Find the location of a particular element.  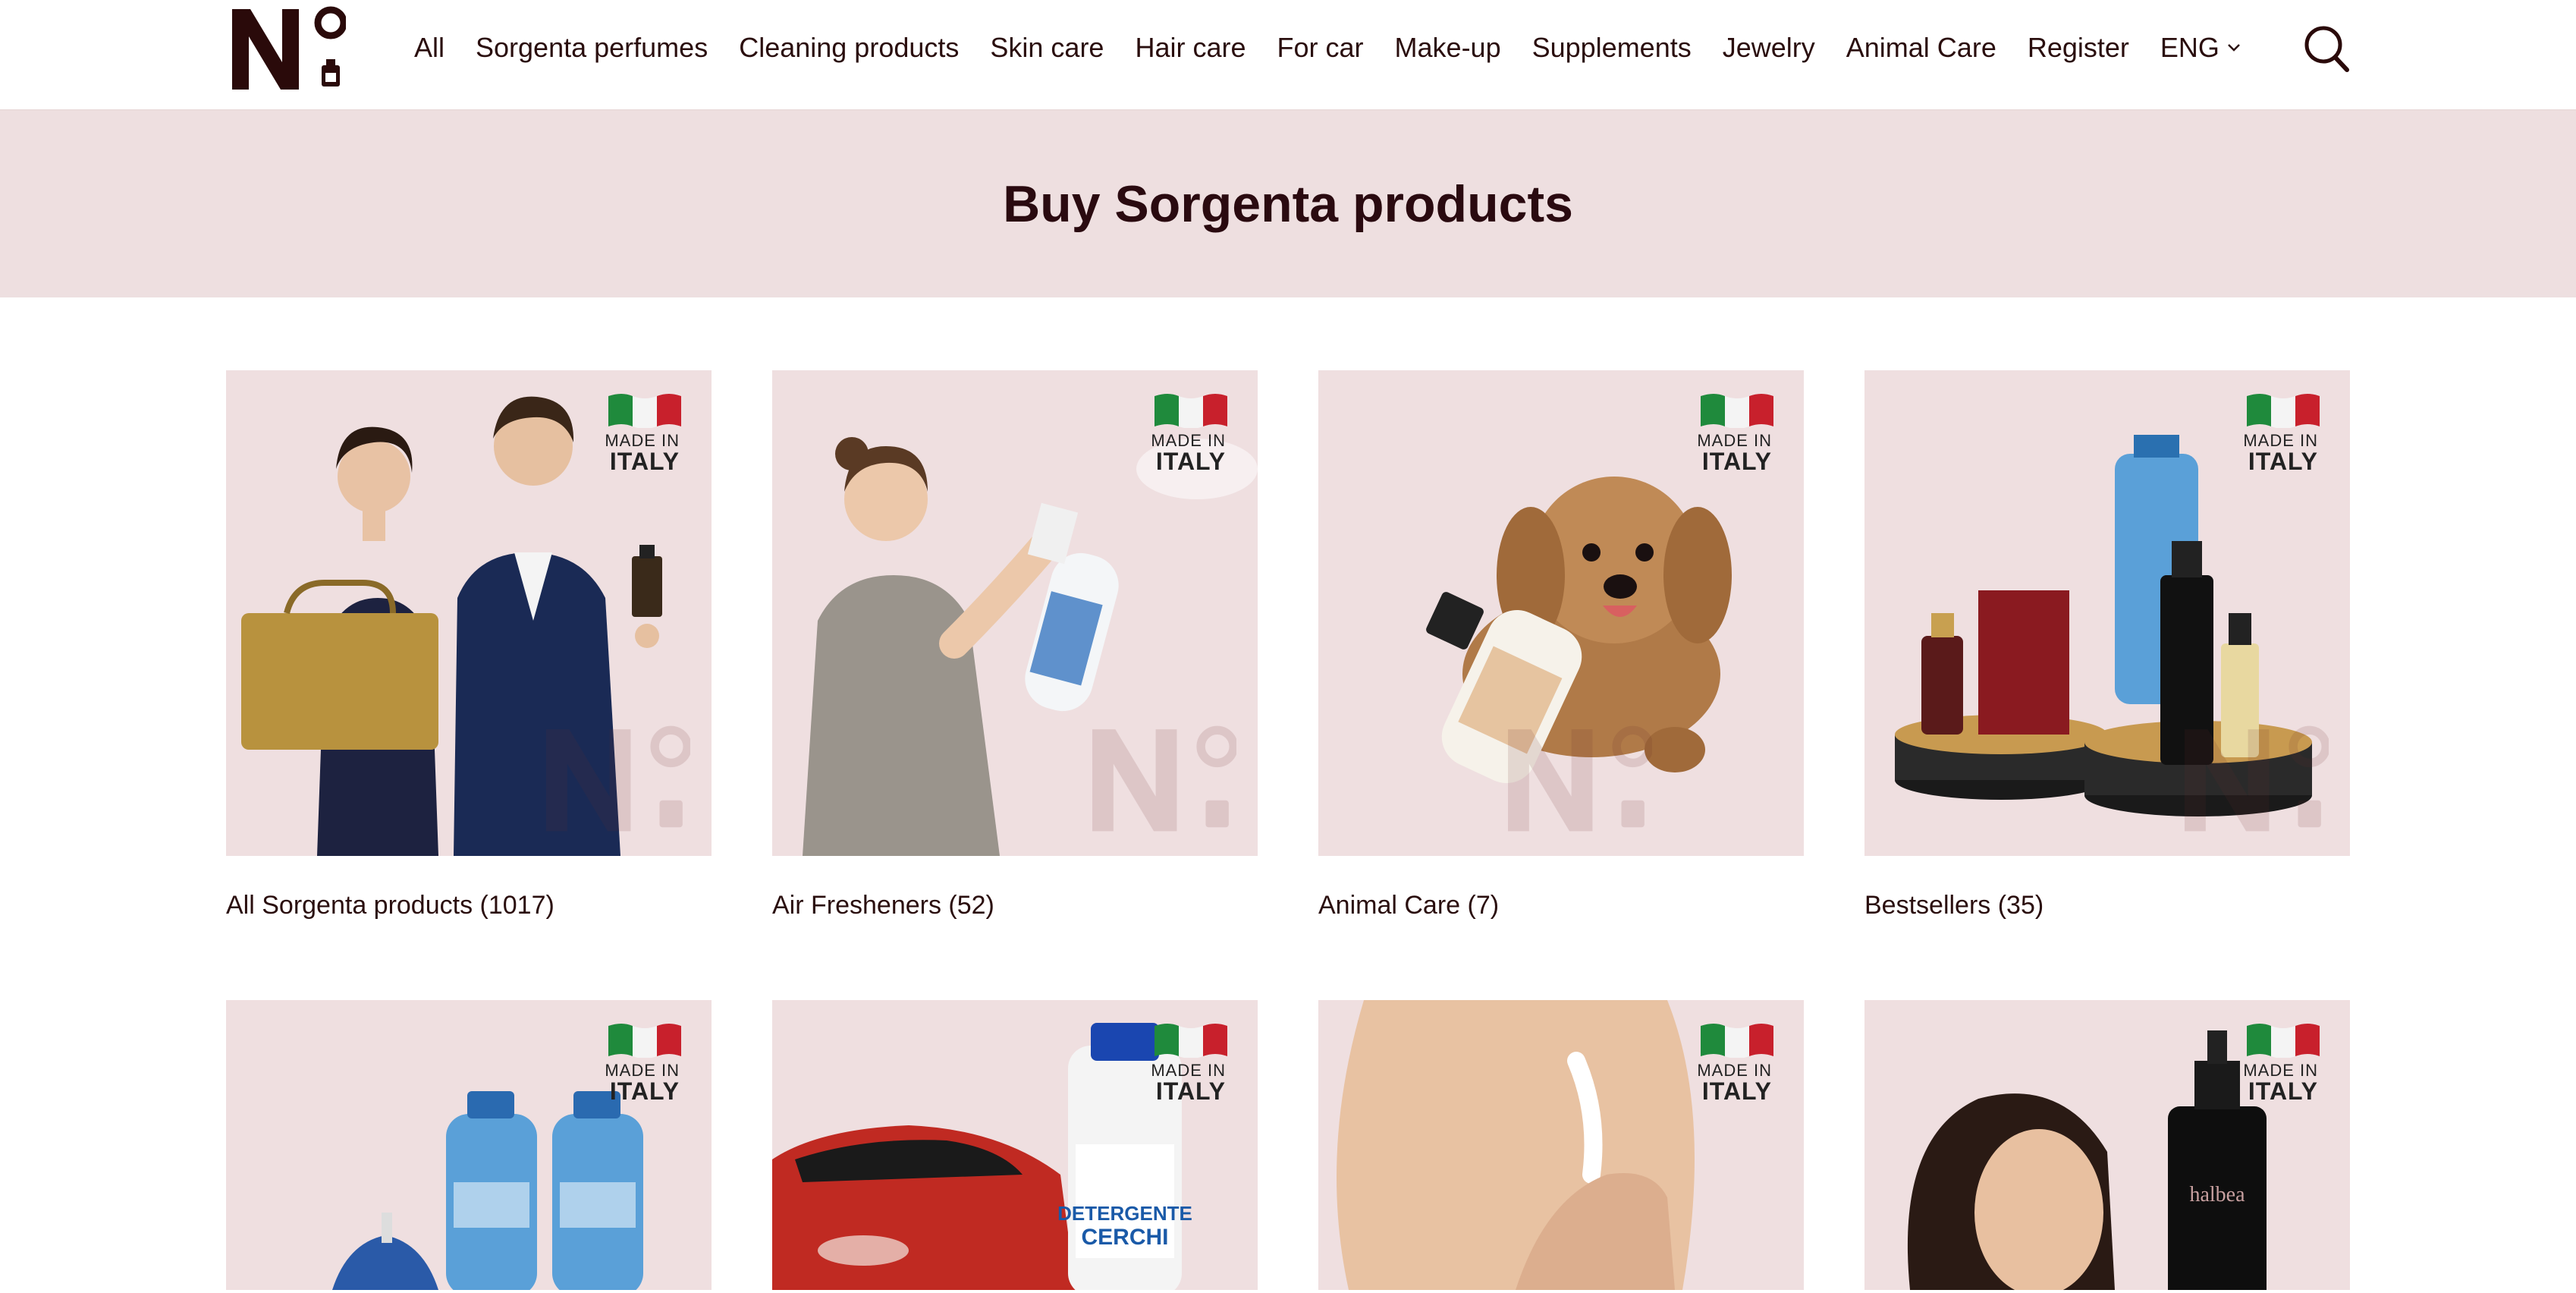

category-card-air-fresheners: MADE IN ITALY Air Fresheners (52) is located at coordinates (1015, 645).